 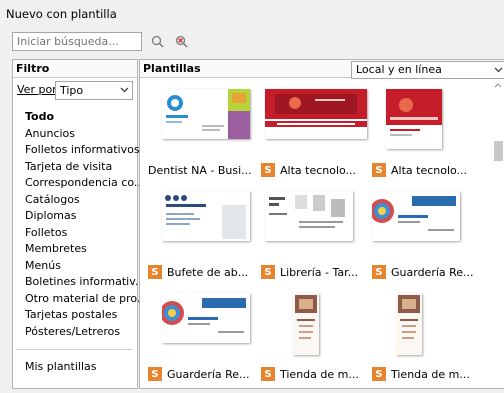 What do you see at coordinates (86, 150) in the screenshot?
I see `filter-item-folletos-informativos: Folletos informativos` at bounding box center [86, 150].